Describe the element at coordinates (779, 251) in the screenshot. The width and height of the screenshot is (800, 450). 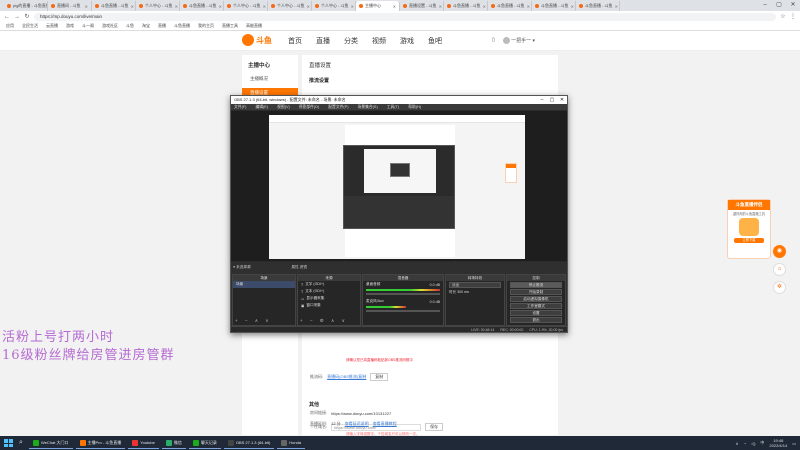
I see `camera-icon: ◉` at that location.